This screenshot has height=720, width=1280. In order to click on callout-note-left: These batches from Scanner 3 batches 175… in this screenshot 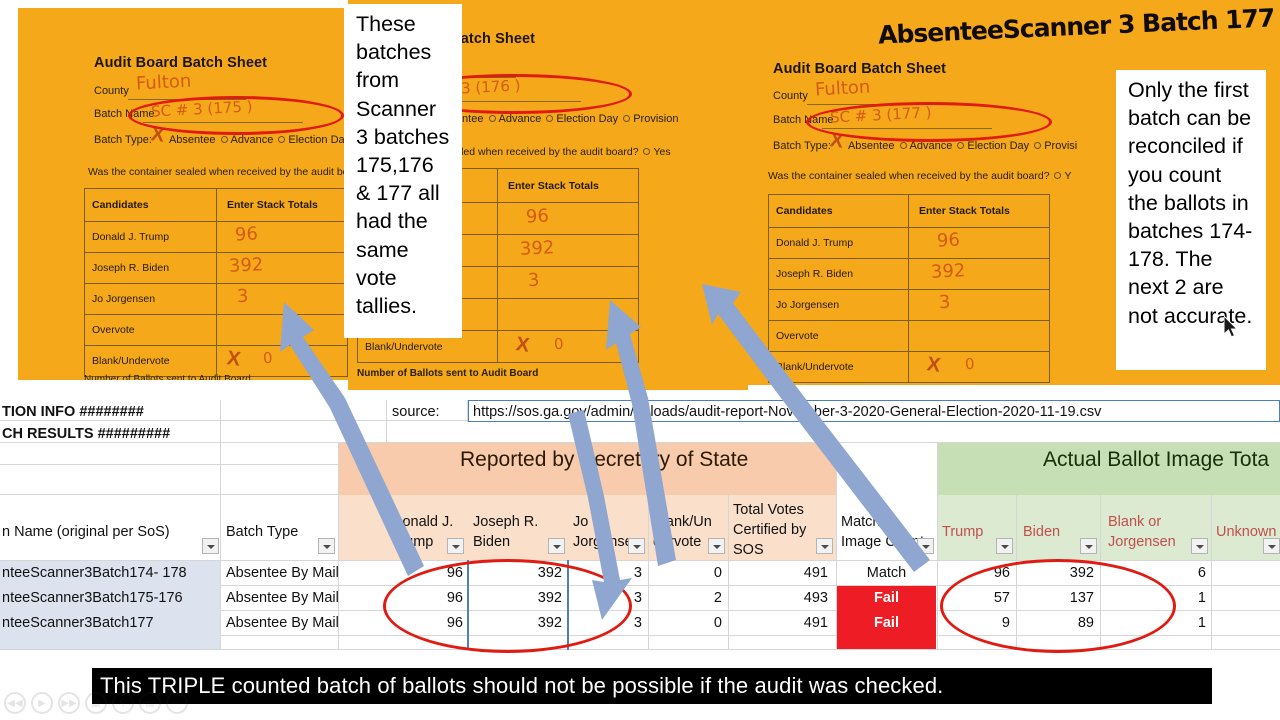, I will do `click(403, 171)`.